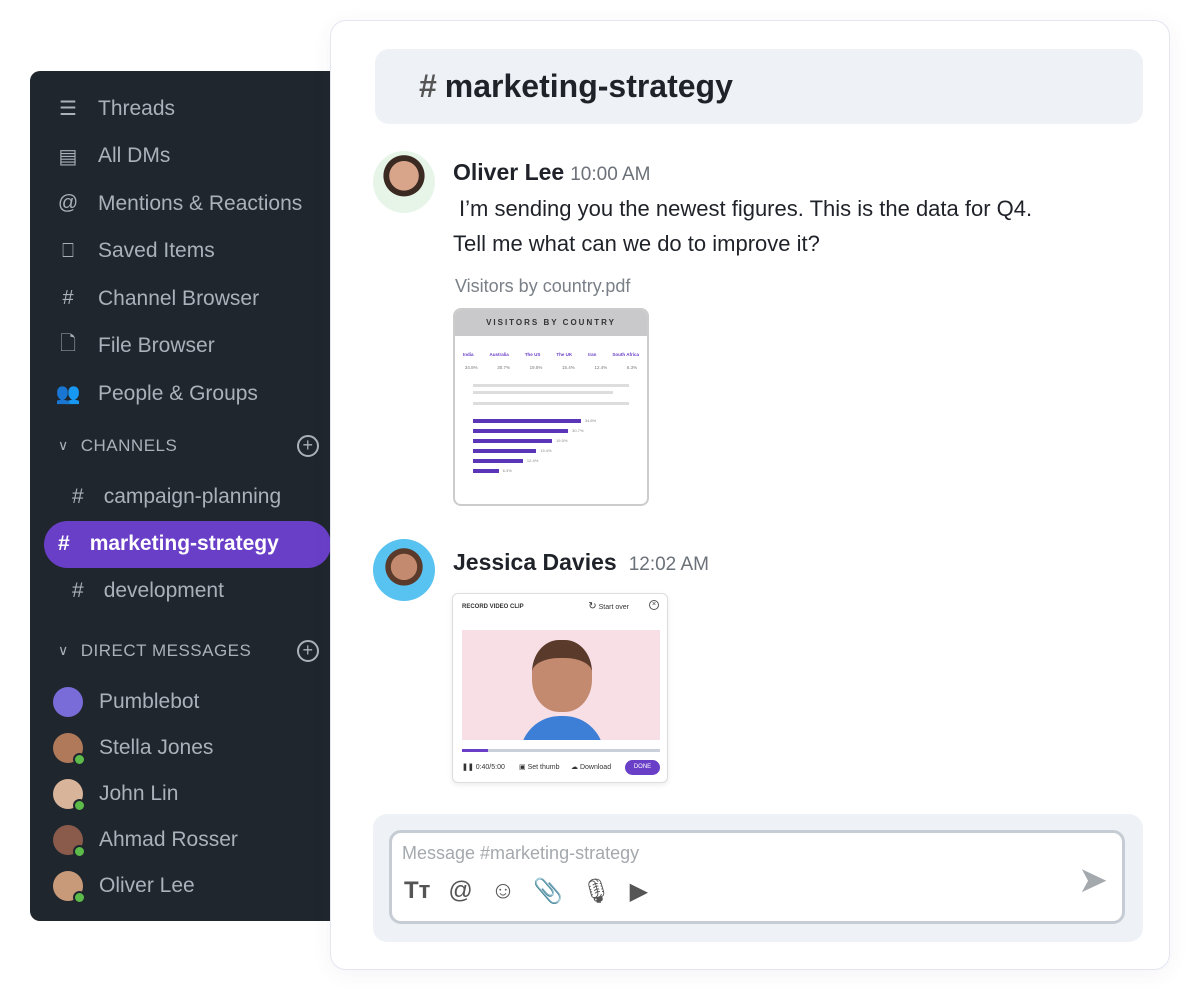 This screenshot has height=990, width=1200. What do you see at coordinates (187, 702) in the screenshot?
I see `dm-item: Pumblebot` at bounding box center [187, 702].